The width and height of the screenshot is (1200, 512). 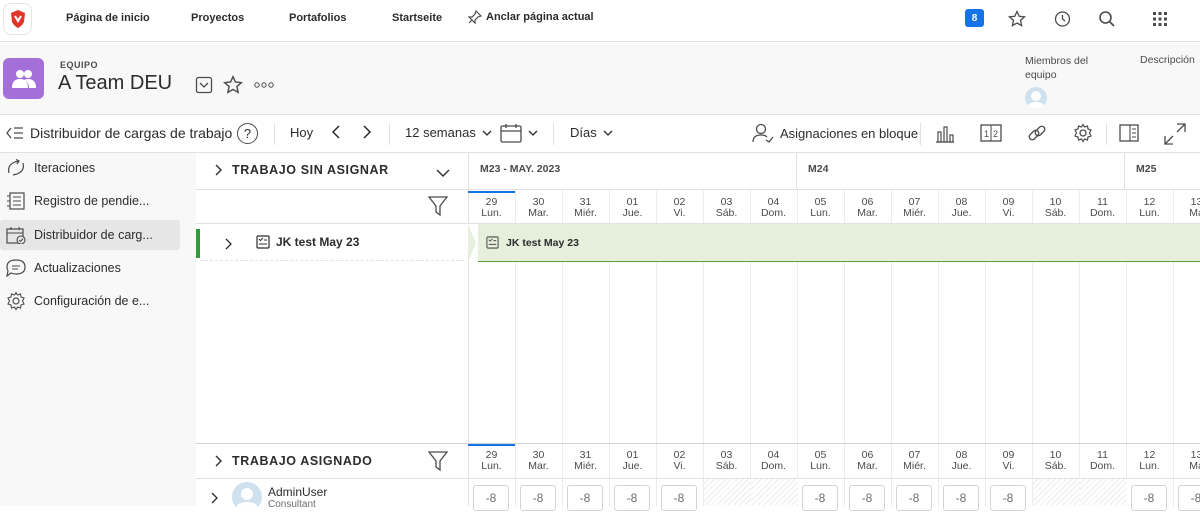 I want to click on logo-icon, so click(x=17, y=19).